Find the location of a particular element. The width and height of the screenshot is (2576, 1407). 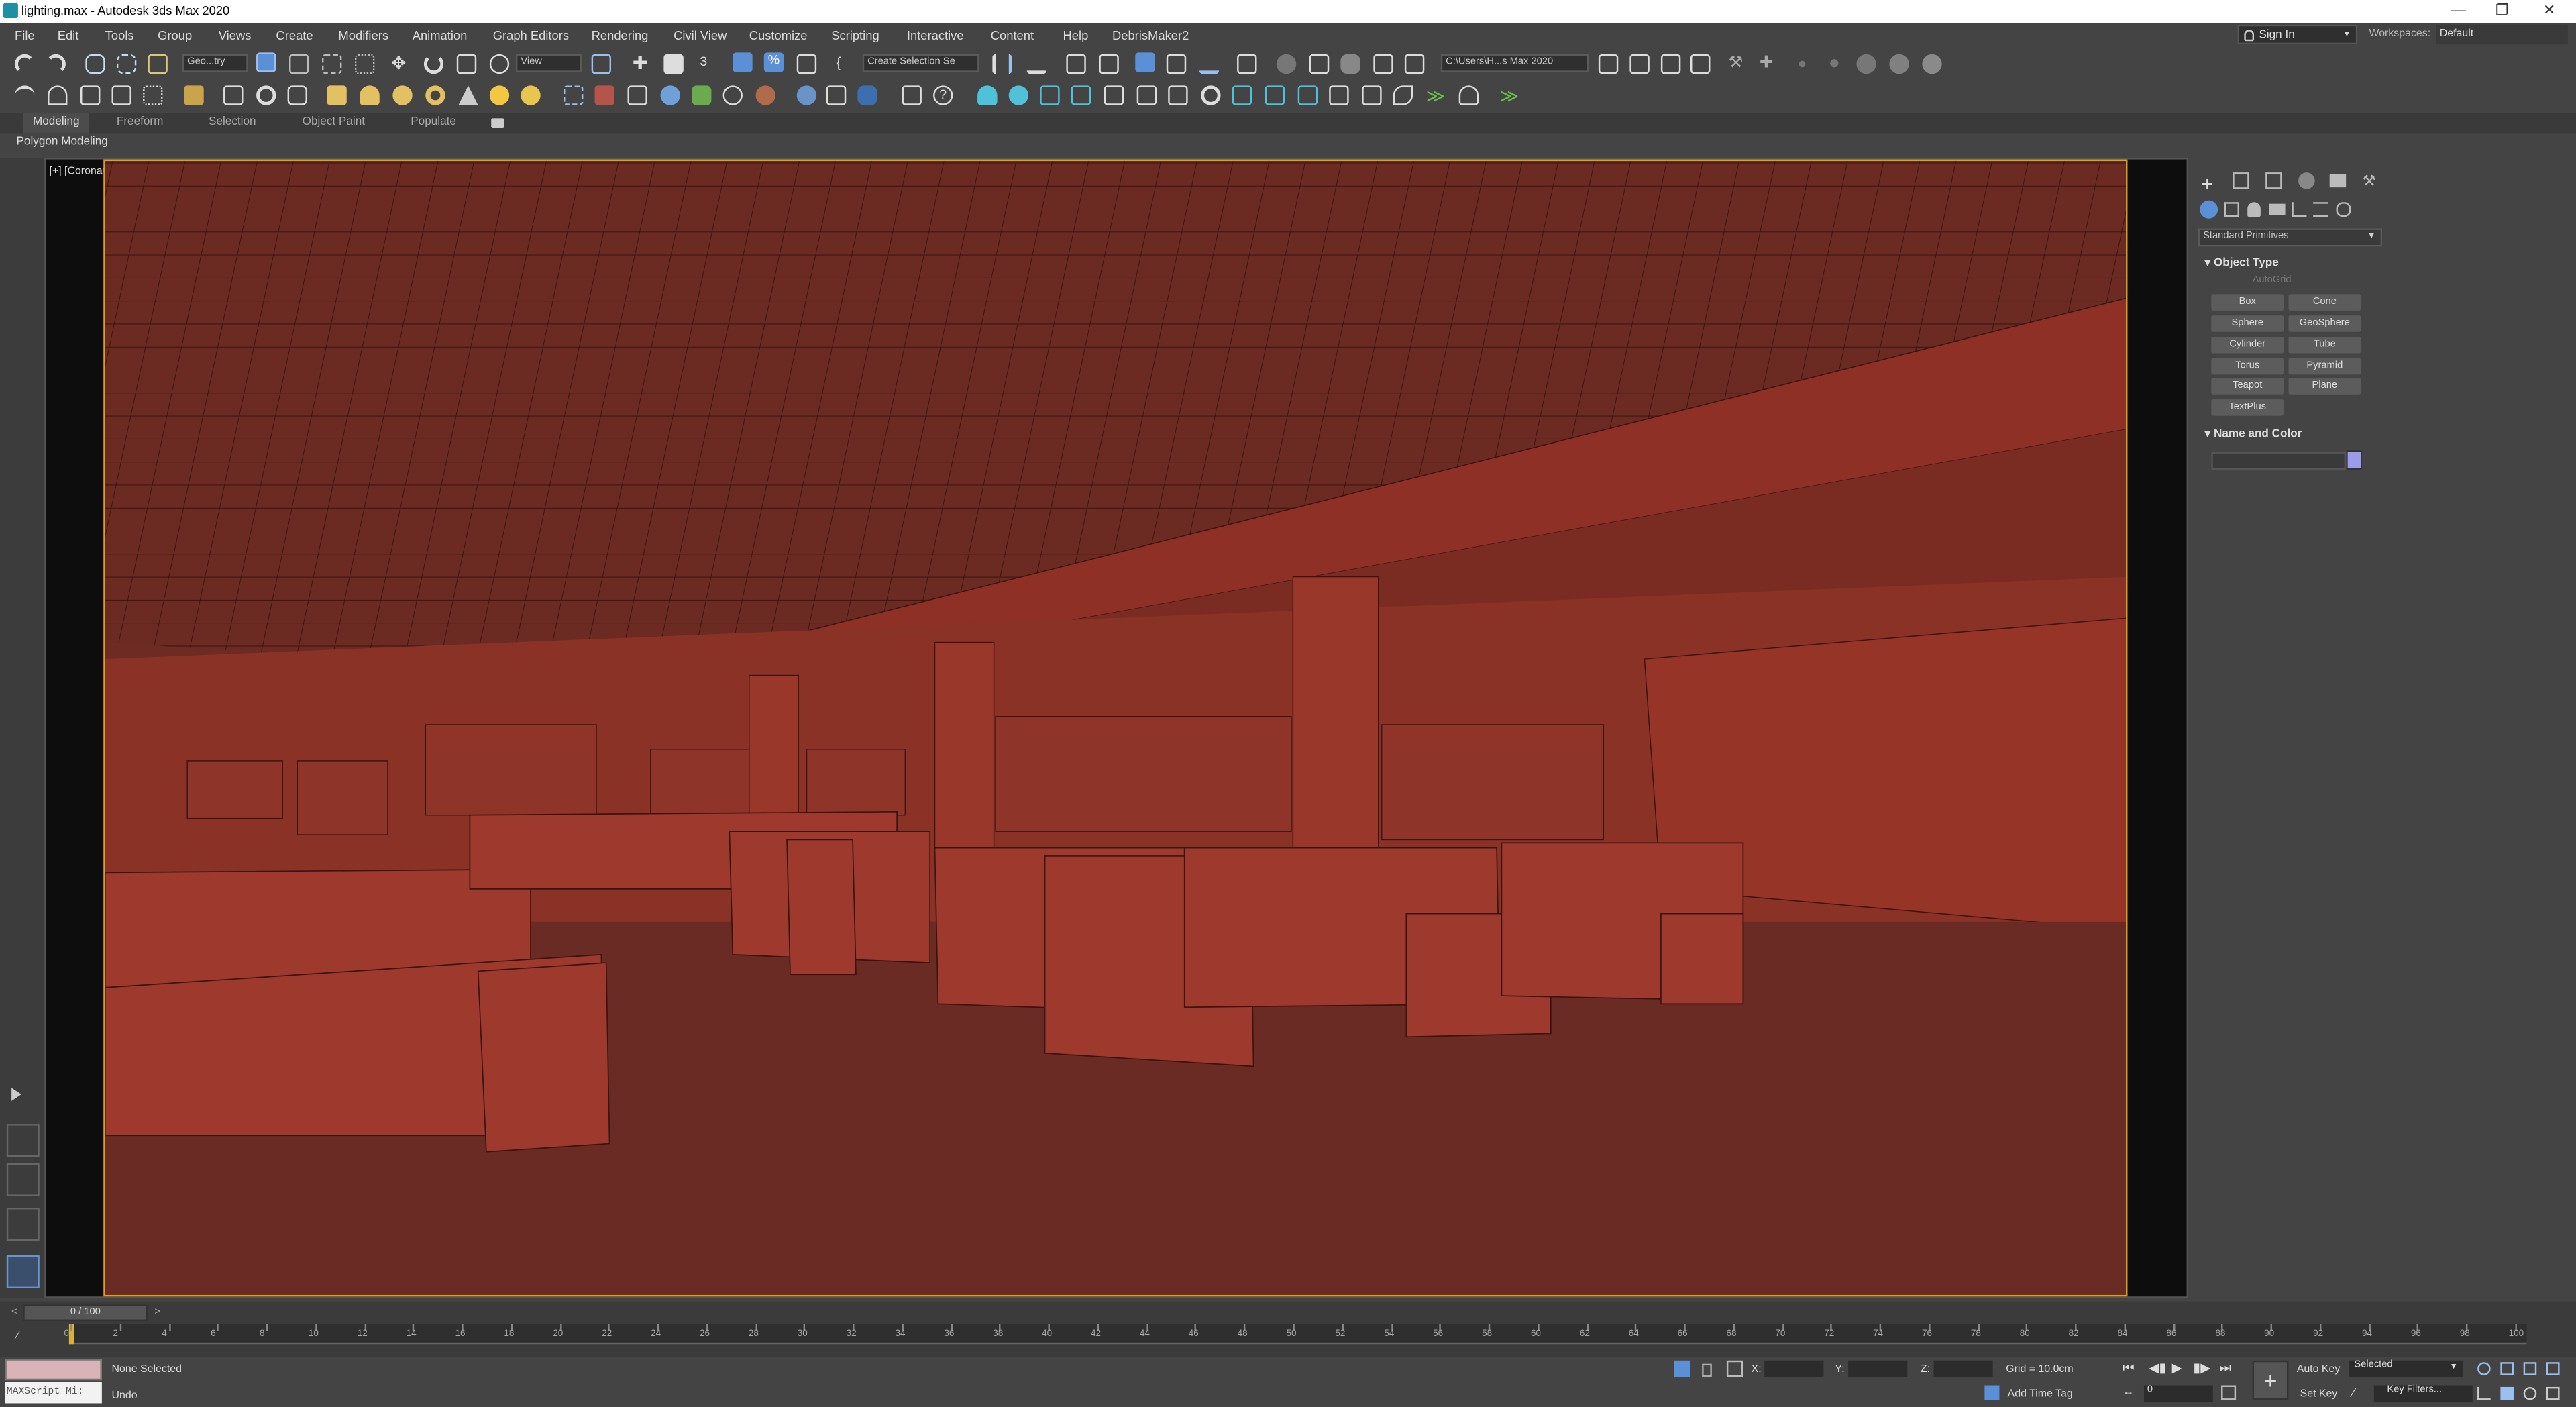

target-camera-icon is located at coordinates (1275, 95).